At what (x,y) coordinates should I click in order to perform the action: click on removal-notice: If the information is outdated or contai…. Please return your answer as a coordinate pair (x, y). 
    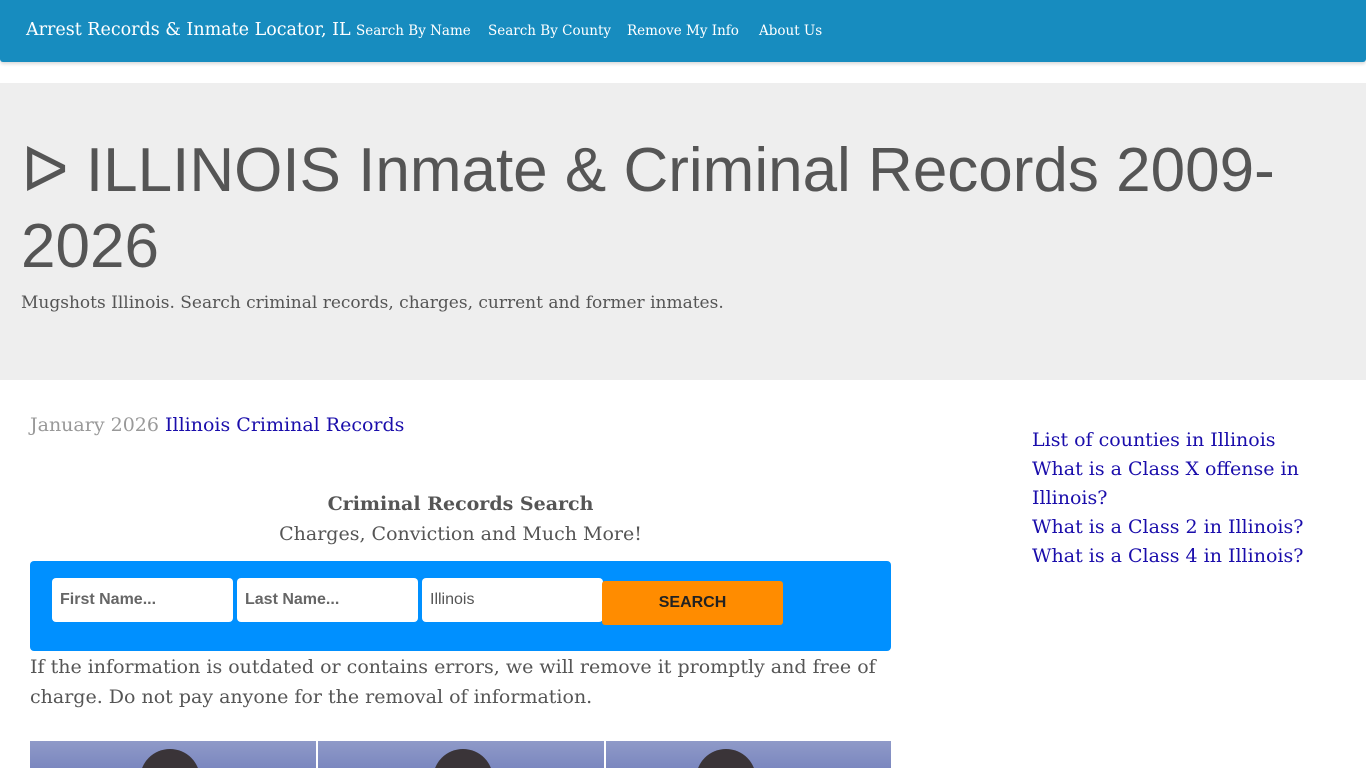
    Looking at the image, I should click on (453, 682).